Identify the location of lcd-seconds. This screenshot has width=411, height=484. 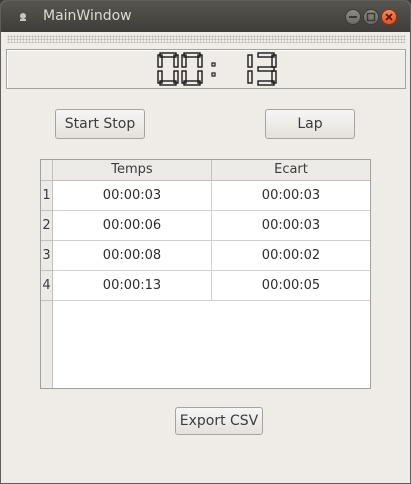
(262, 69).